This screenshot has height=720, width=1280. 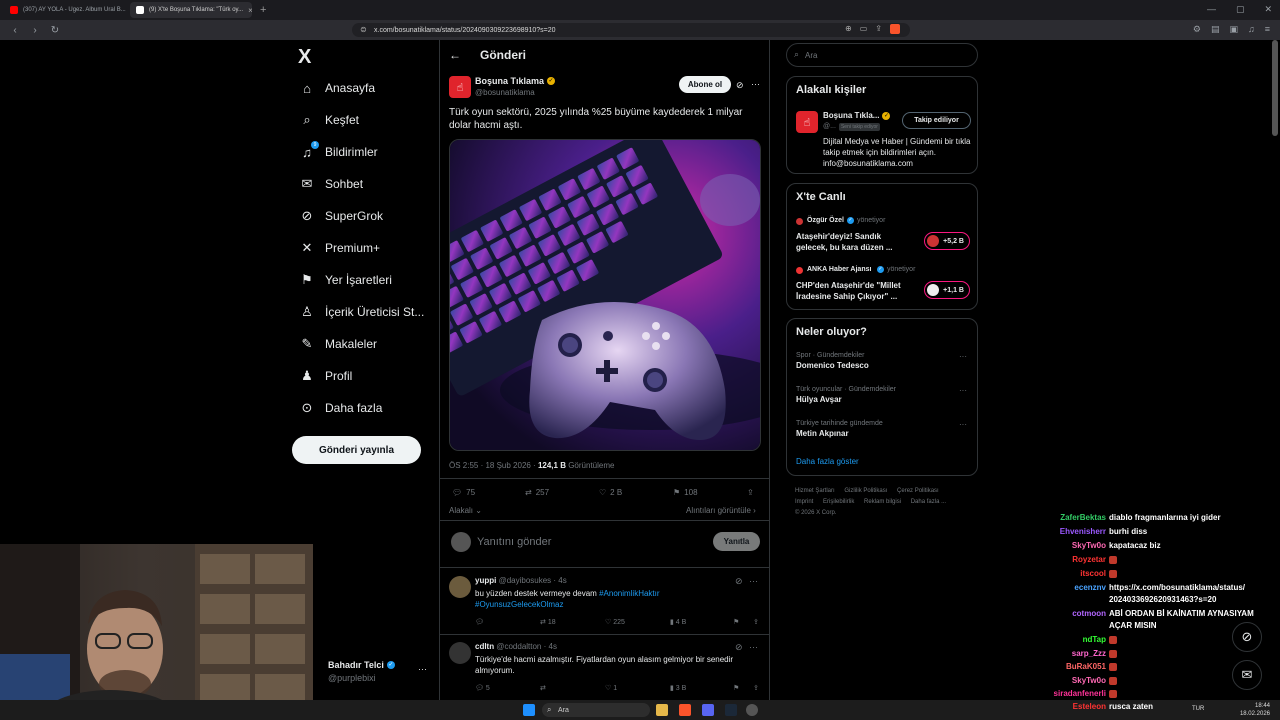 I want to click on clock: 18:44 18.02.2026, so click(x=1255, y=710).